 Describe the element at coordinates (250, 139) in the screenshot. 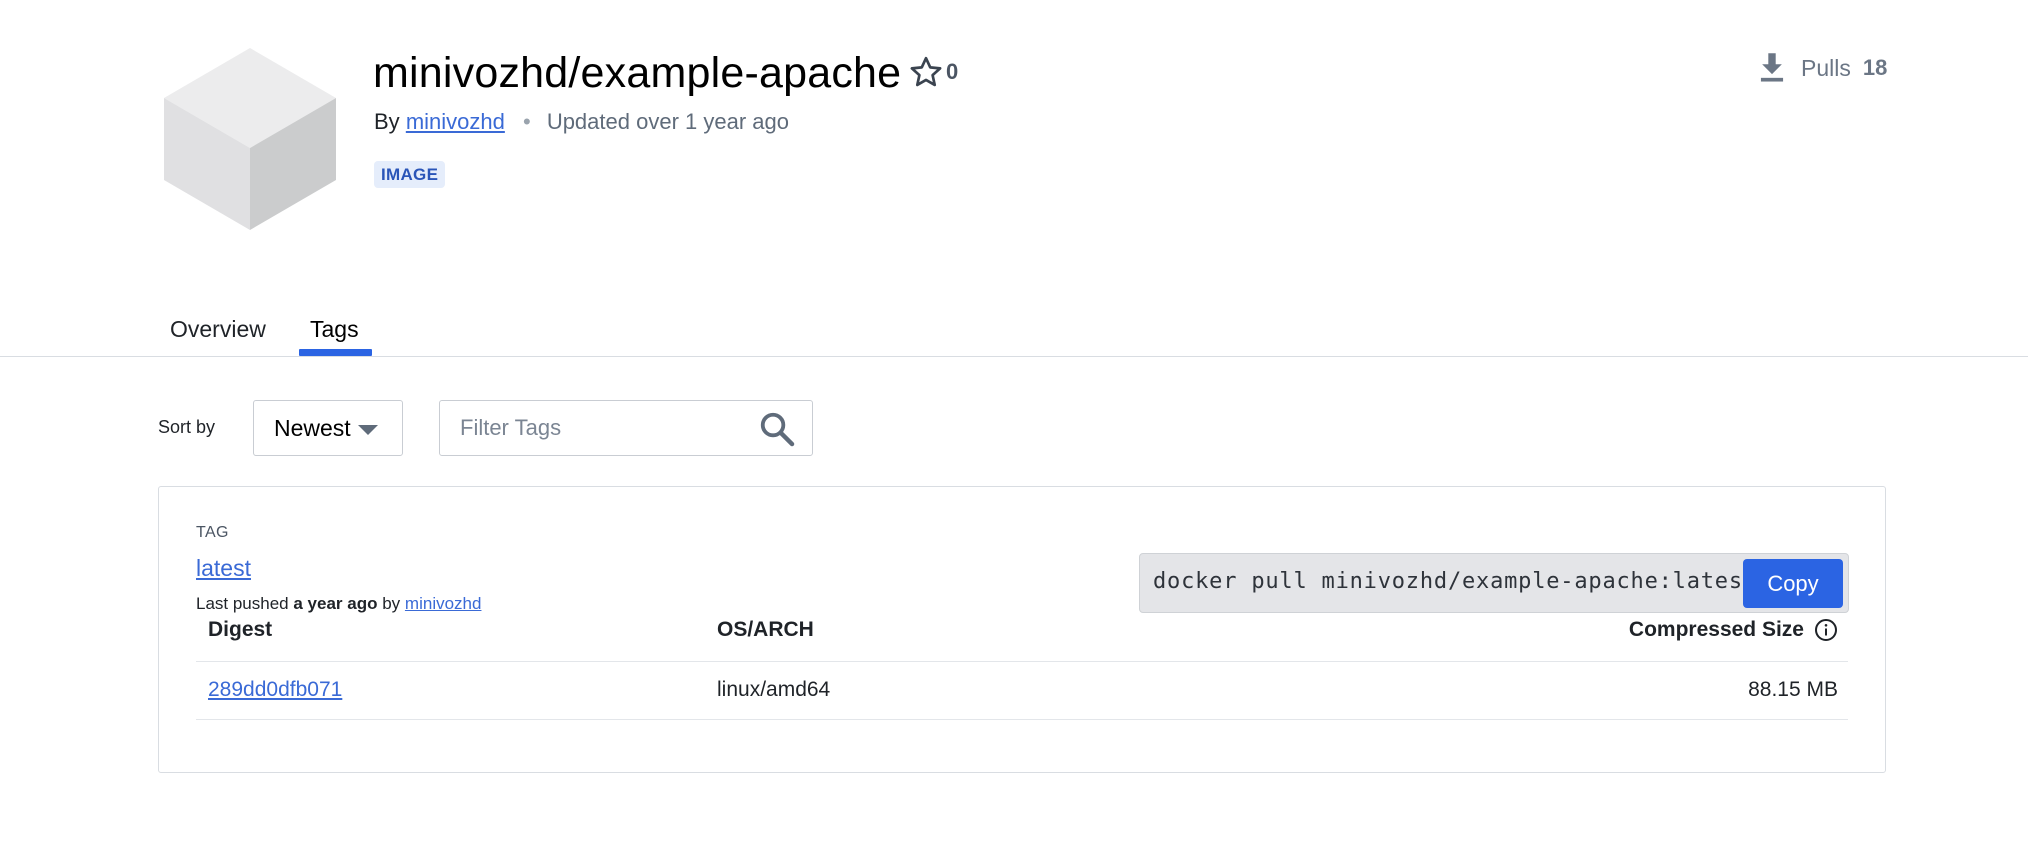

I see `cube-logo` at that location.